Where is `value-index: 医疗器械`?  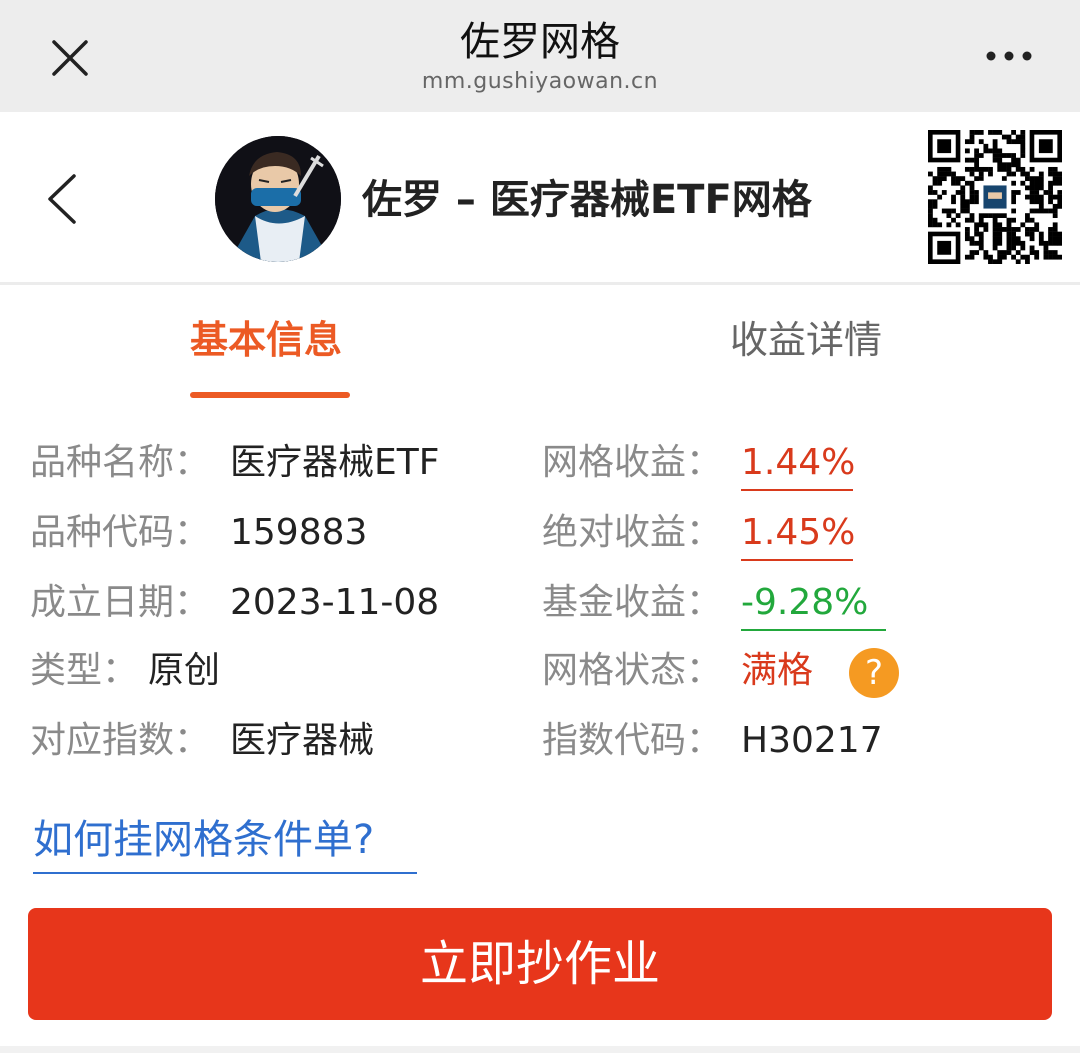 value-index: 医疗器械 is located at coordinates (302, 740).